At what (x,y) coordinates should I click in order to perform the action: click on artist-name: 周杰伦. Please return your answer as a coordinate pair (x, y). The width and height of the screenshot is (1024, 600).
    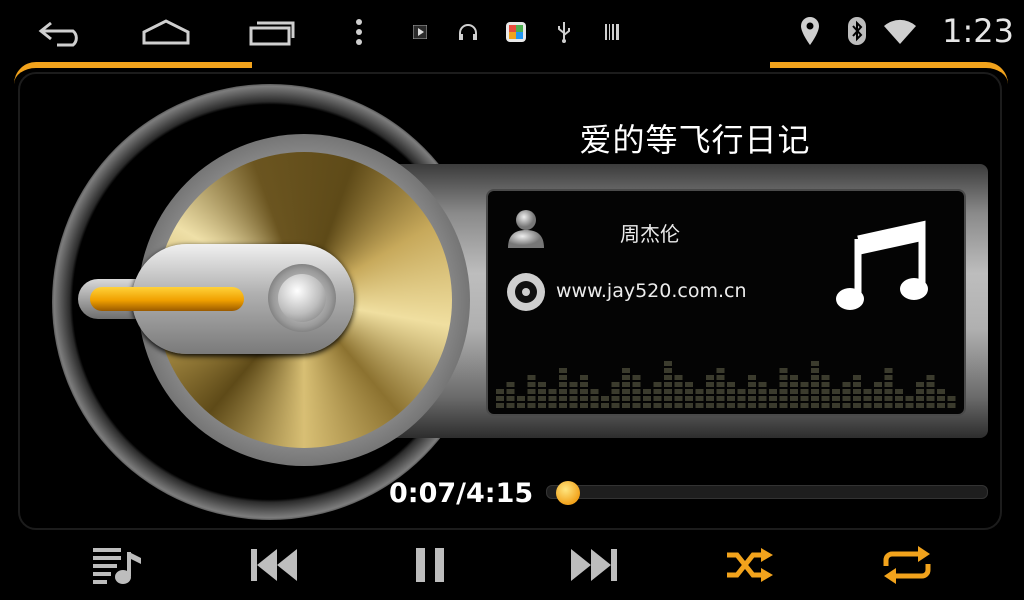
    Looking at the image, I should click on (650, 234).